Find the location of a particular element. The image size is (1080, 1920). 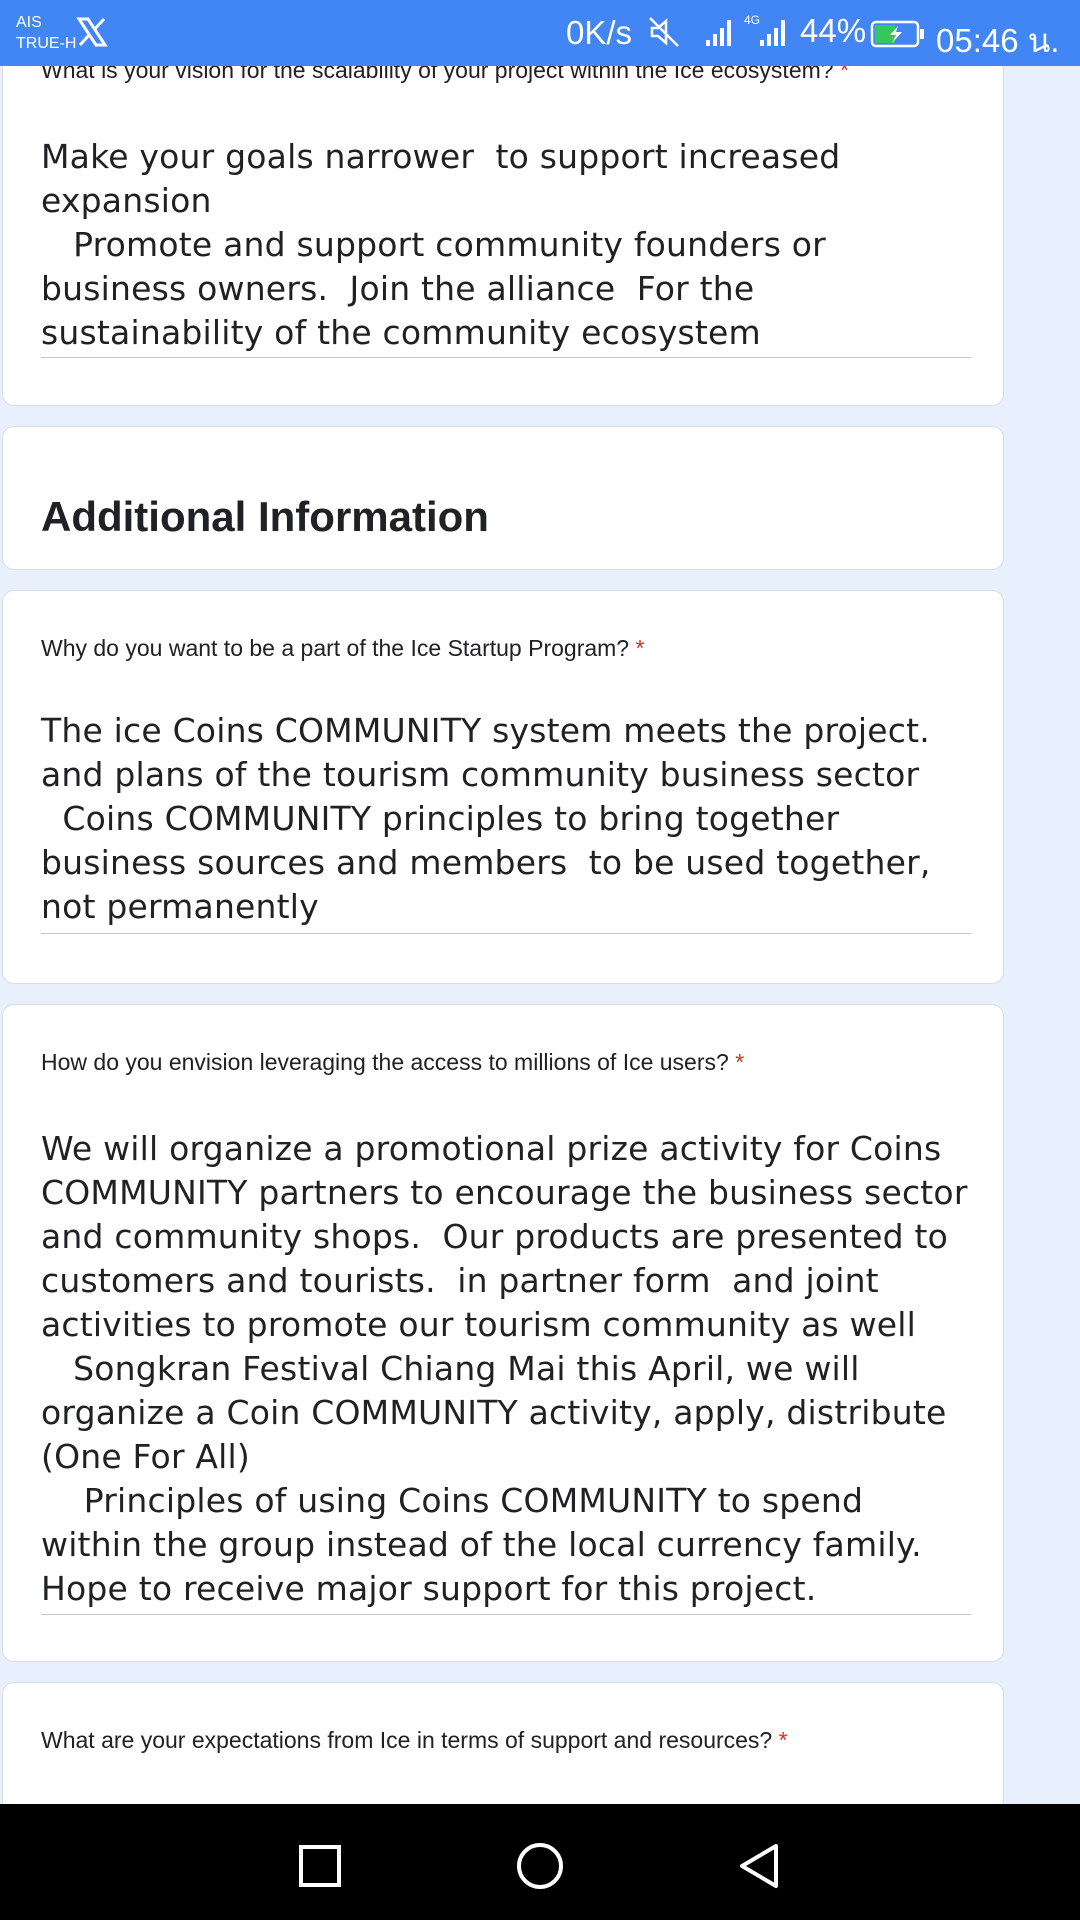

section-title: Additional Information is located at coordinates (265, 516).